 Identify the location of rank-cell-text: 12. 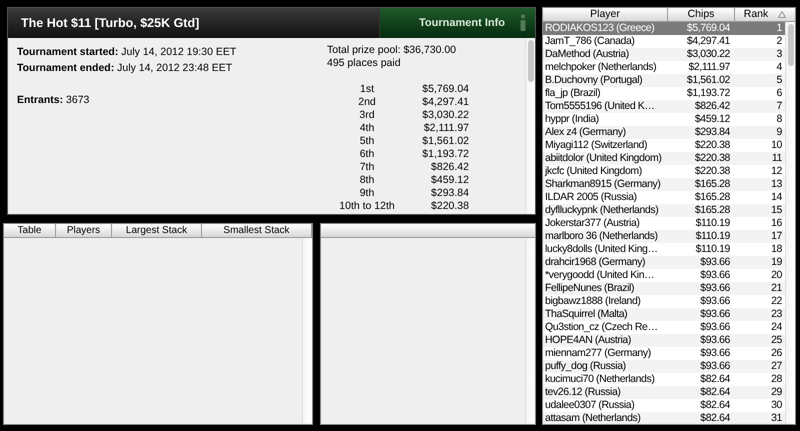
(776, 171).